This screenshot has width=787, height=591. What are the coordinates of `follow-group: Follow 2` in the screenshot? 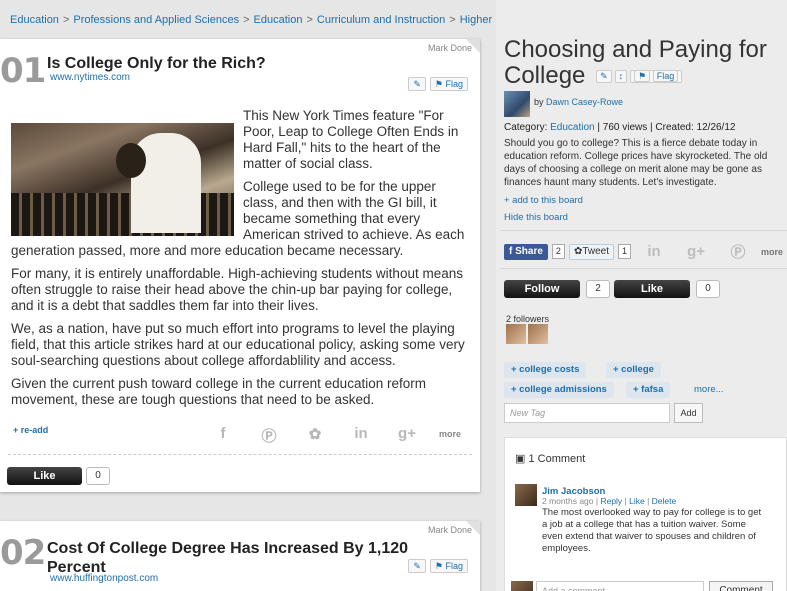 It's located at (557, 289).